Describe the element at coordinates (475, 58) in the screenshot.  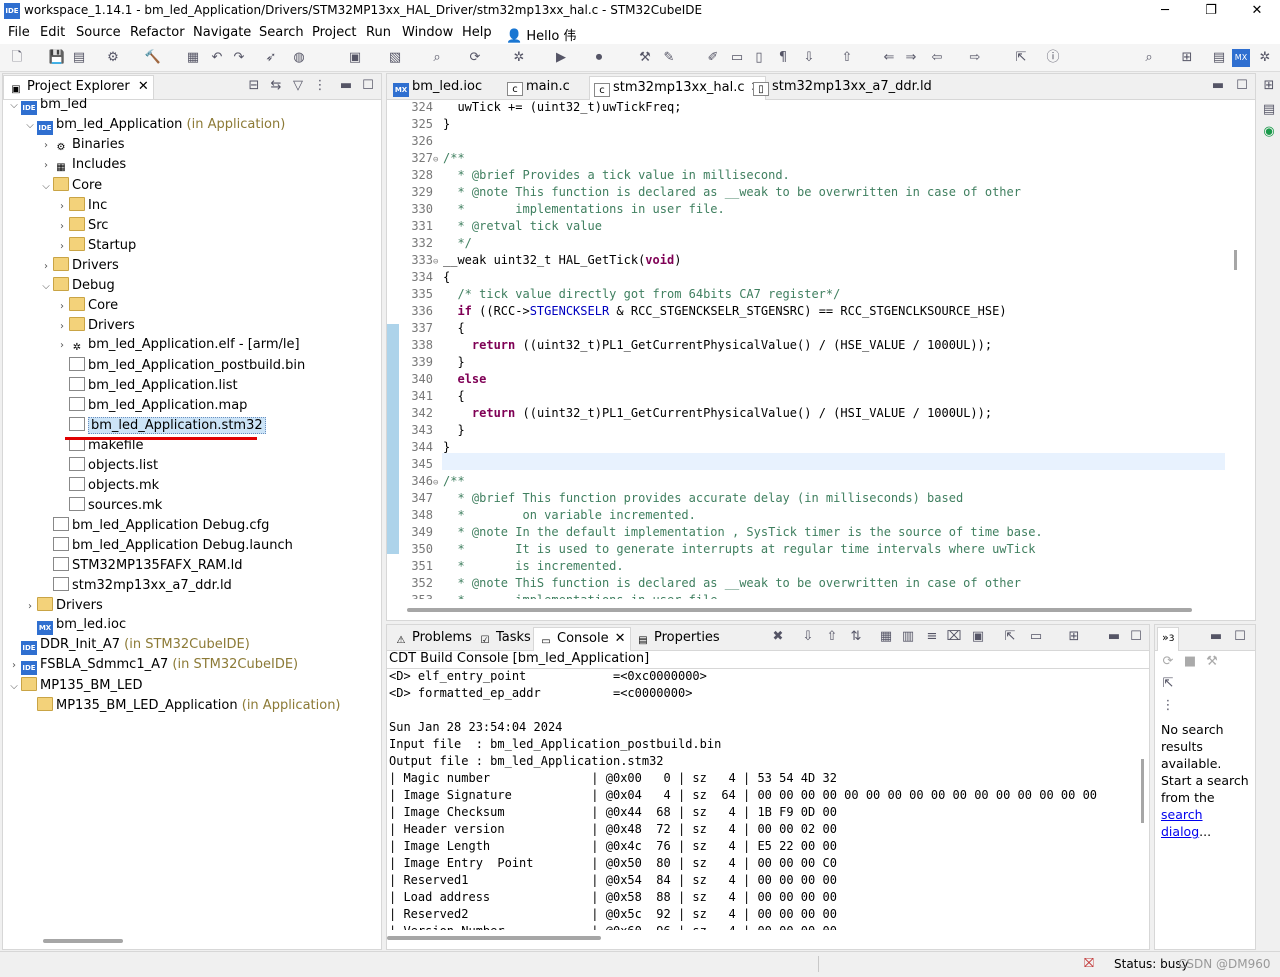
I see `refresh-icon: ⟳` at that location.